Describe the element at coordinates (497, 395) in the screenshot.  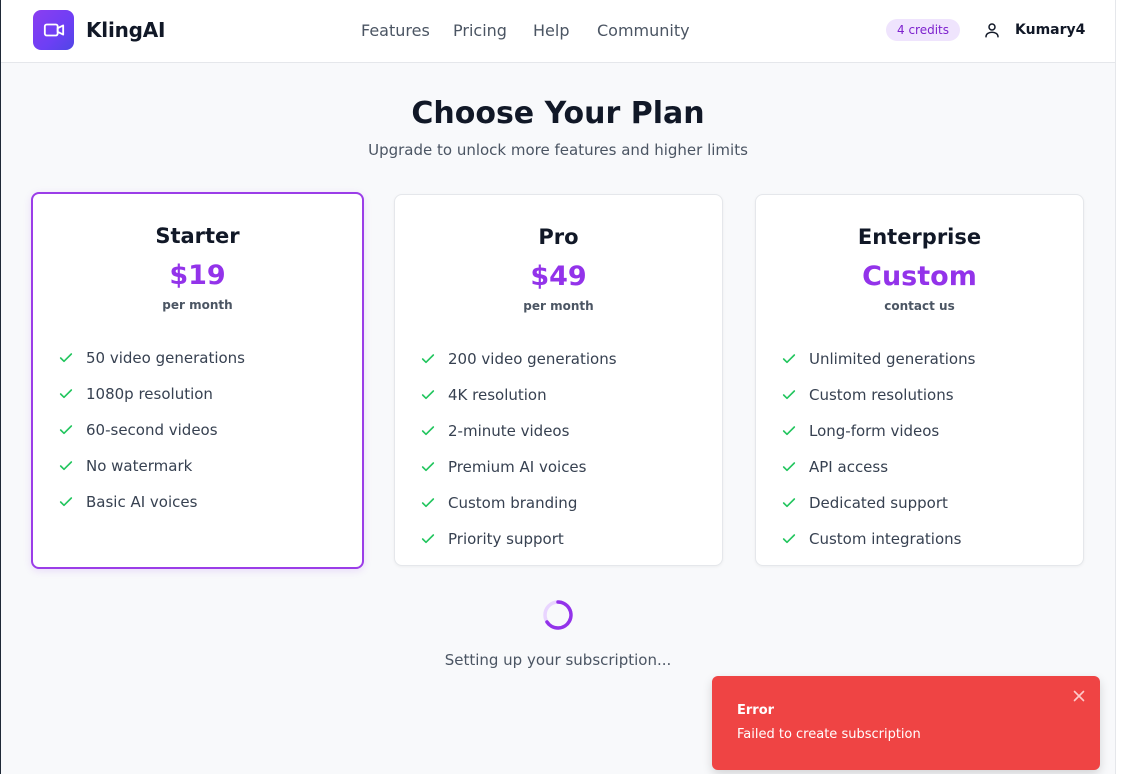
I see `feature-label: 4K resolution` at that location.